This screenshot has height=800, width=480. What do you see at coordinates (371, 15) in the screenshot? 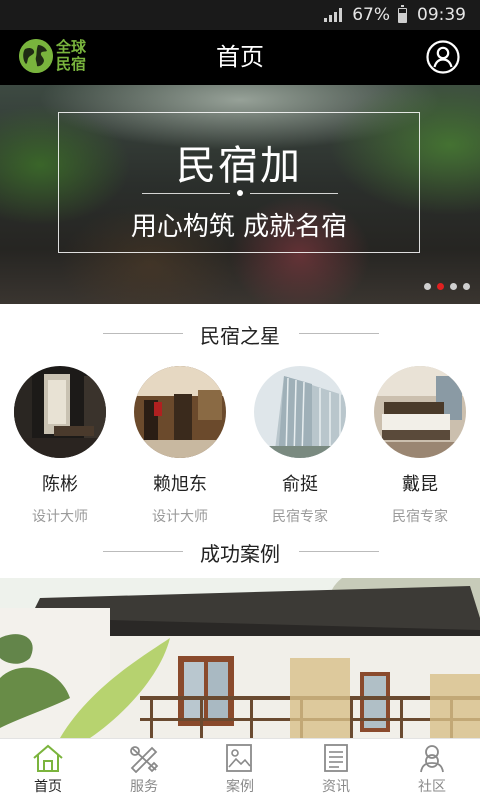
I see `battery-percent: 67%` at bounding box center [371, 15].